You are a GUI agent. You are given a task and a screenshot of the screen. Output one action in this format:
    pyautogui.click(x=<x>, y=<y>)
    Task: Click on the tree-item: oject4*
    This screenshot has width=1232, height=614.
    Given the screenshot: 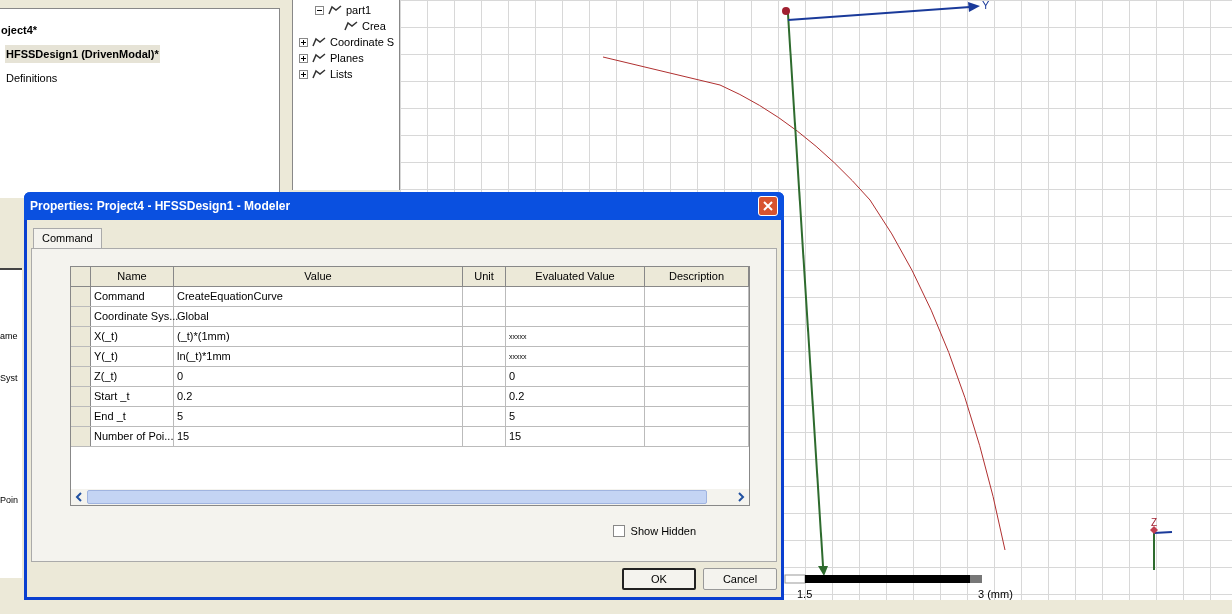 What is the action you would take?
    pyautogui.click(x=19, y=30)
    